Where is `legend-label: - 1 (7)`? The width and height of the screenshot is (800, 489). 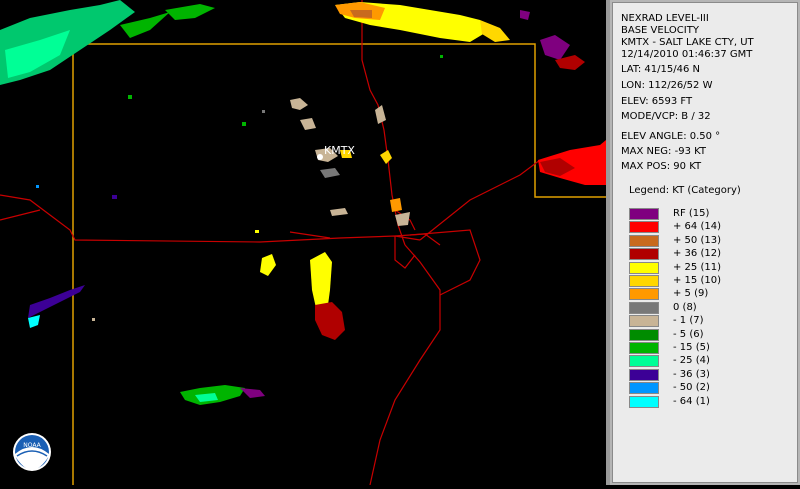 legend-label: - 1 (7) is located at coordinates (688, 321).